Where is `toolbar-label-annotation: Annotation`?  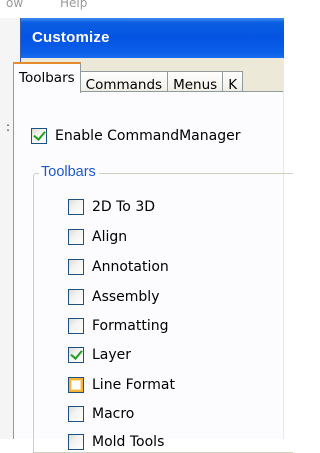 toolbar-label-annotation: Annotation is located at coordinates (130, 267).